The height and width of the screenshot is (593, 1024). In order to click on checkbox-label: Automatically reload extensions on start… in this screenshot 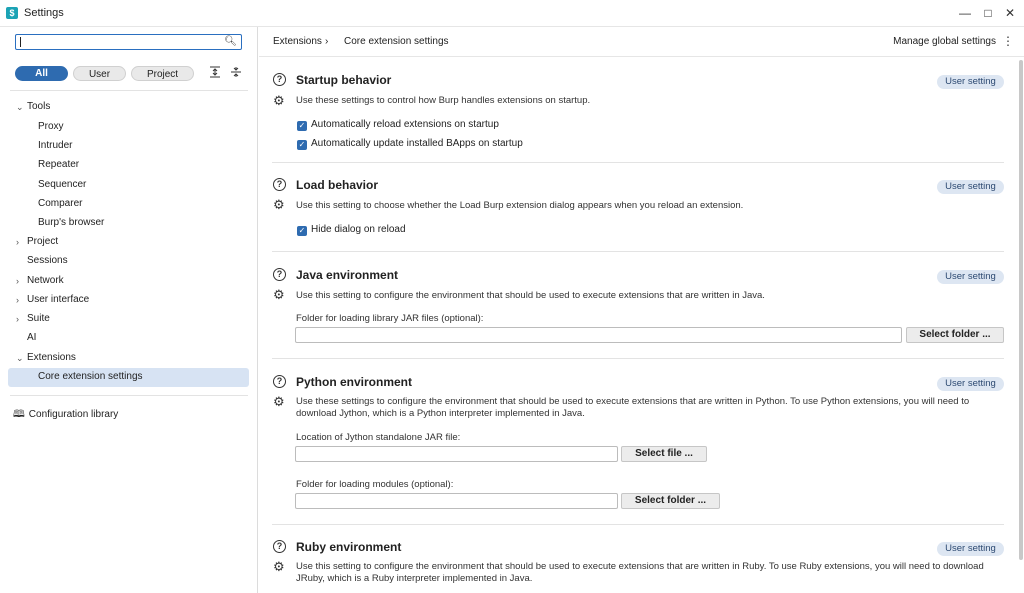, I will do `click(405, 124)`.